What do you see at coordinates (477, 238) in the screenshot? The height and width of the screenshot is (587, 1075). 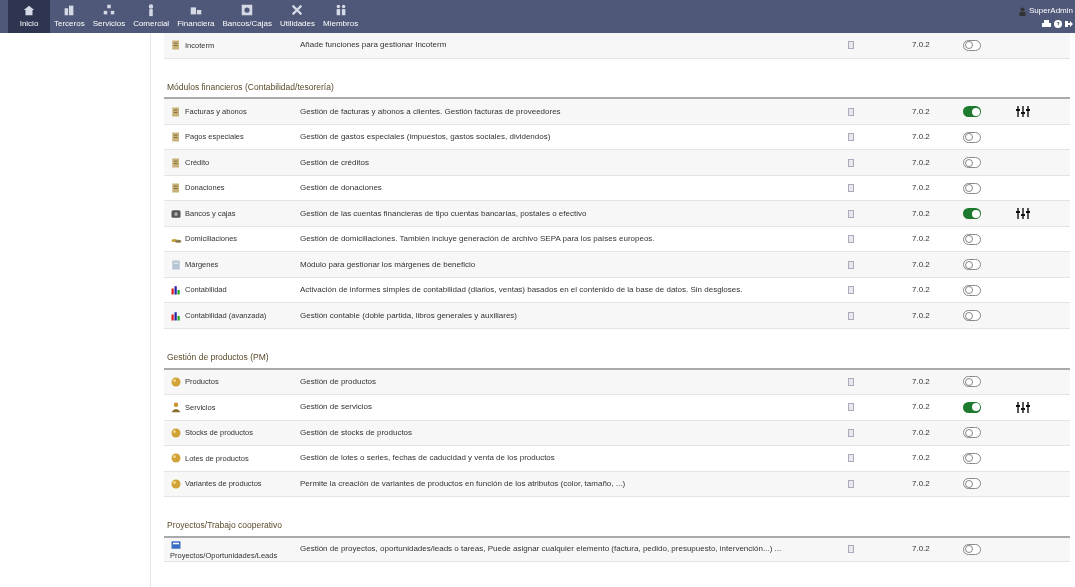 I see `module-description: Gestión de domiciliaciones. También incluye generación de archivo SEPA para los países europeos.` at bounding box center [477, 238].